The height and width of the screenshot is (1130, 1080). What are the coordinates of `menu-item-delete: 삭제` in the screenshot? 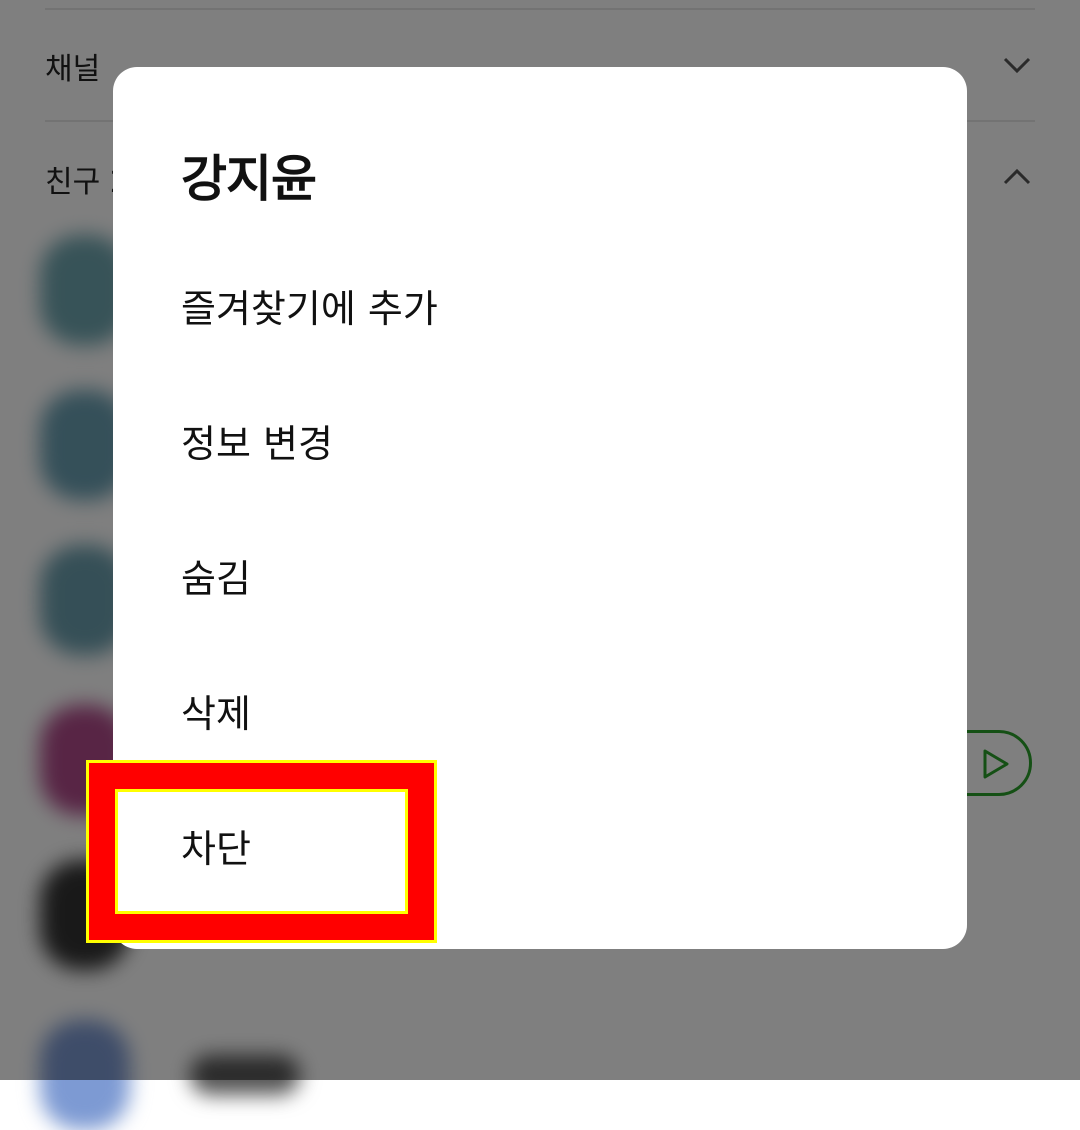 It's located at (540, 710).